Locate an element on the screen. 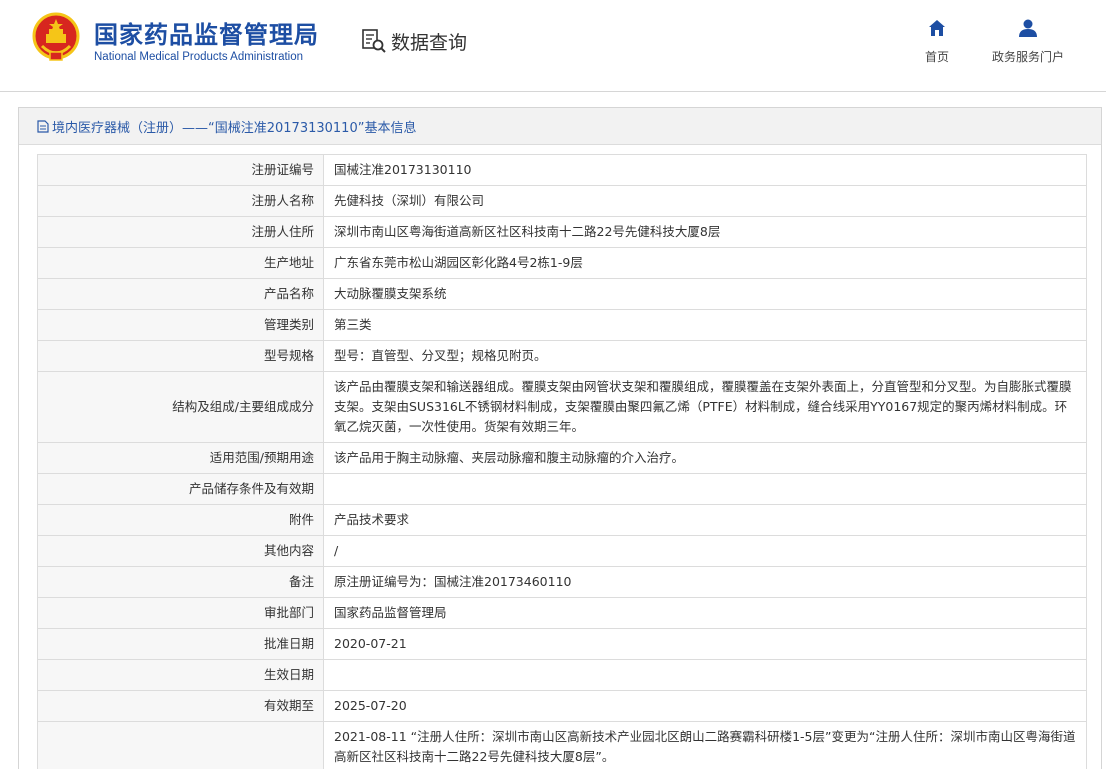  table-row: 管理类别 第三类 is located at coordinates (562, 325).